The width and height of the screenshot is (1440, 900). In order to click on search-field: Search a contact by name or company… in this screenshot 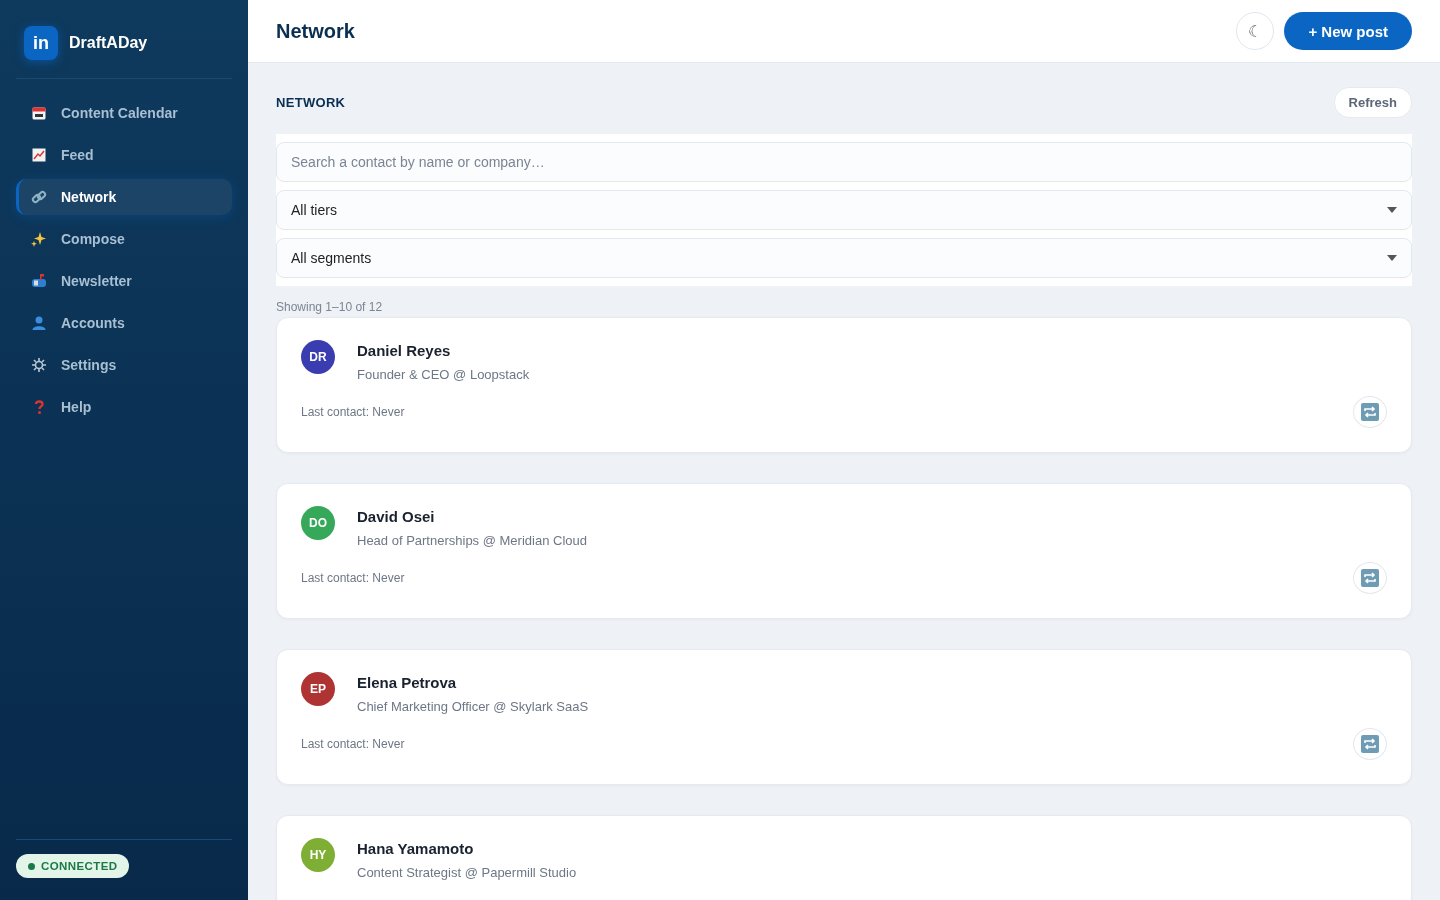, I will do `click(844, 162)`.